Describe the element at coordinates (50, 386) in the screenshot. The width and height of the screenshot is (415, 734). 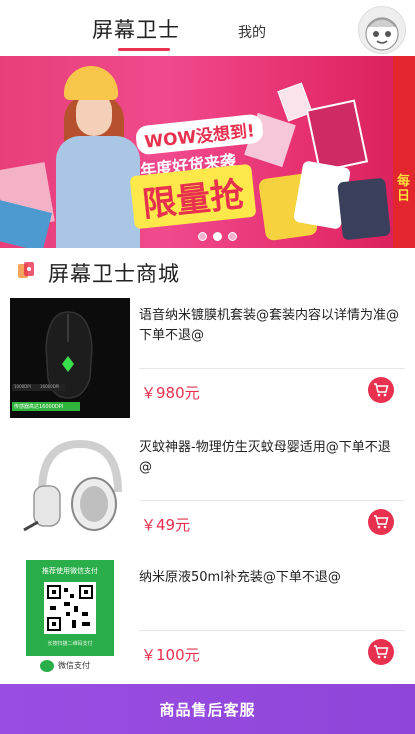
I see `dpi-label: 16000DPI` at that location.